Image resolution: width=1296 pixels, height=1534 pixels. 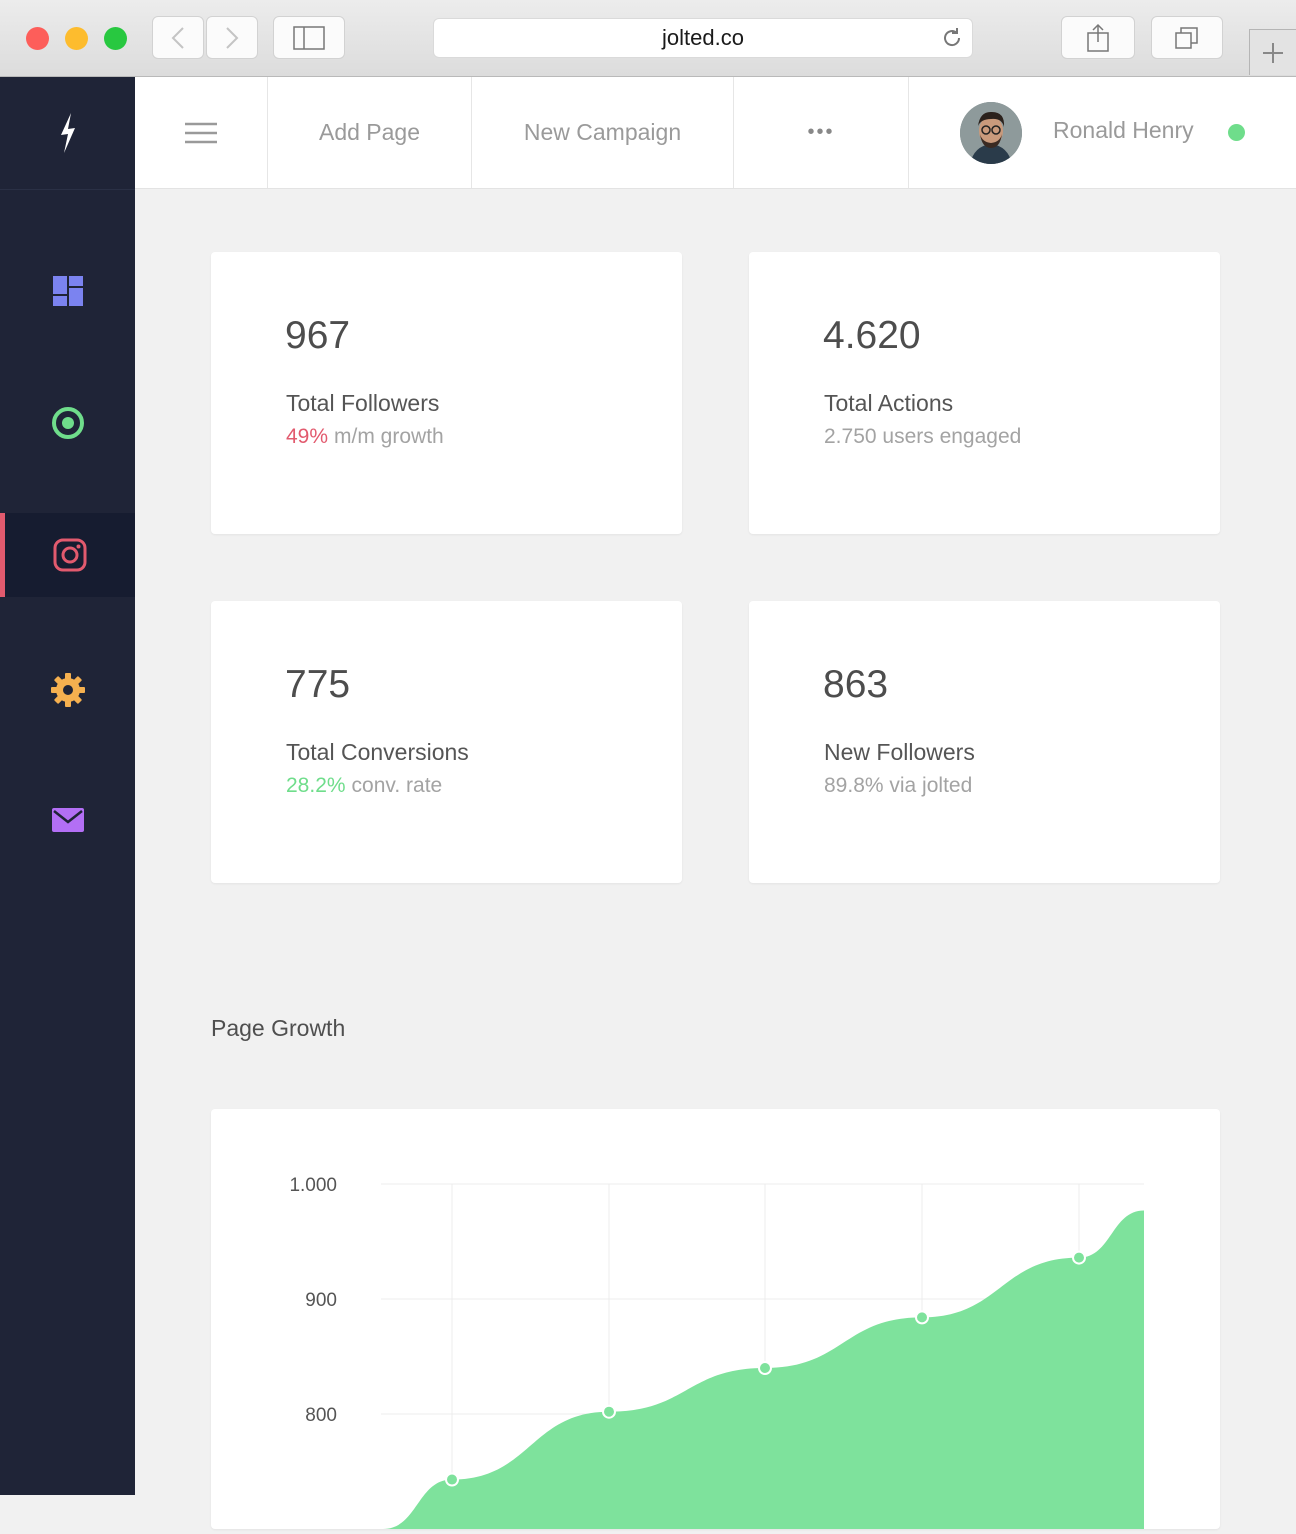 What do you see at coordinates (899, 752) in the screenshot?
I see `stat-label: New Followers` at bounding box center [899, 752].